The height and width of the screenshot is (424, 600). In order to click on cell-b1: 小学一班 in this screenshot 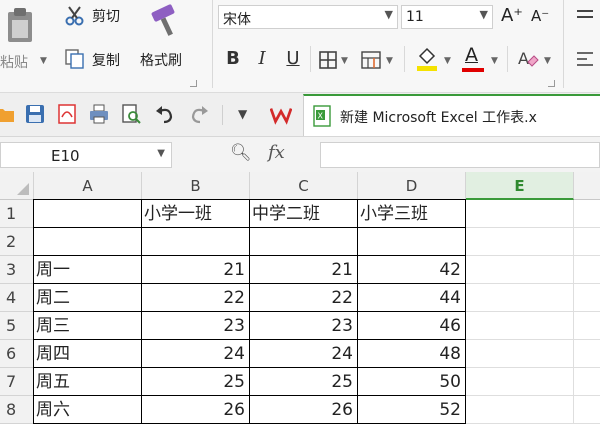, I will do `click(196, 214)`.